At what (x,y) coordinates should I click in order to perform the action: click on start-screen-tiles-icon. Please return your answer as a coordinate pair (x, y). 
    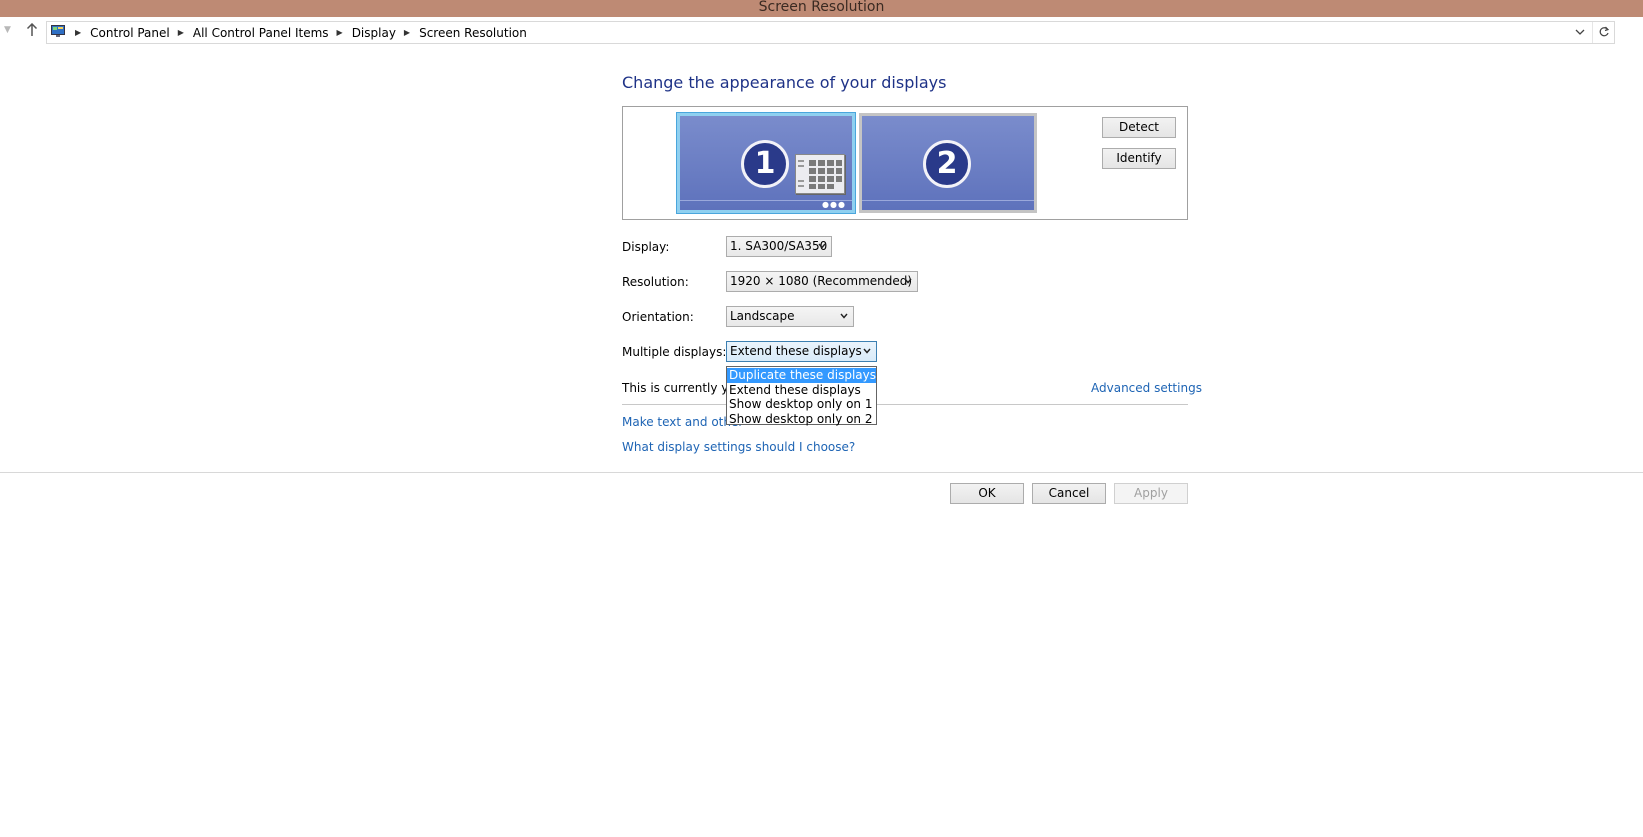
    Looking at the image, I should click on (820, 174).